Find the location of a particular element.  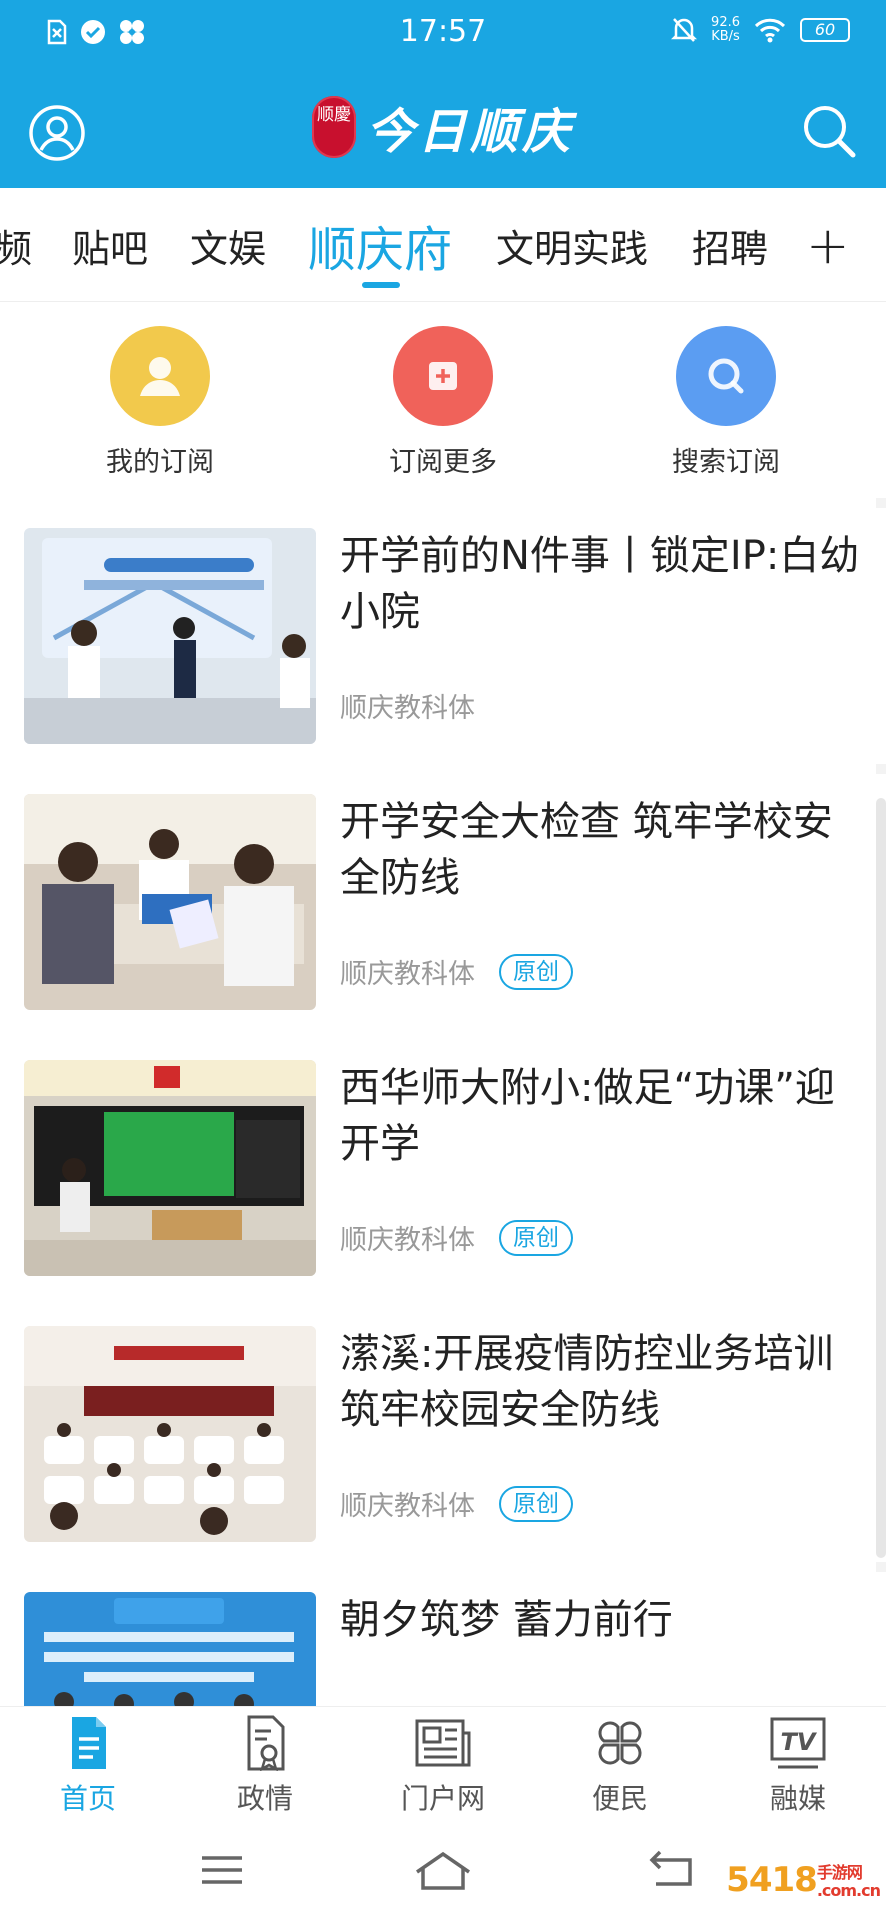

tv-icon: TV is located at coordinates (798, 1743).